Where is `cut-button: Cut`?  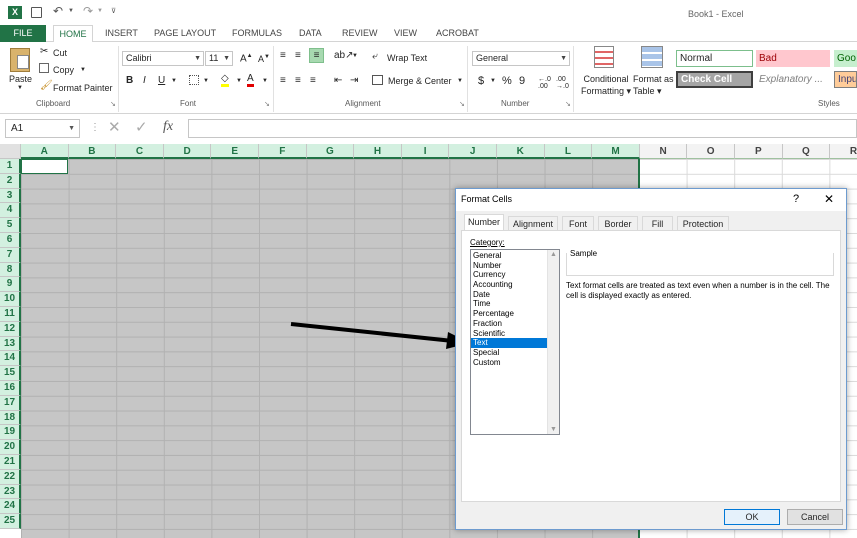
cut-button: Cut is located at coordinates (60, 53).